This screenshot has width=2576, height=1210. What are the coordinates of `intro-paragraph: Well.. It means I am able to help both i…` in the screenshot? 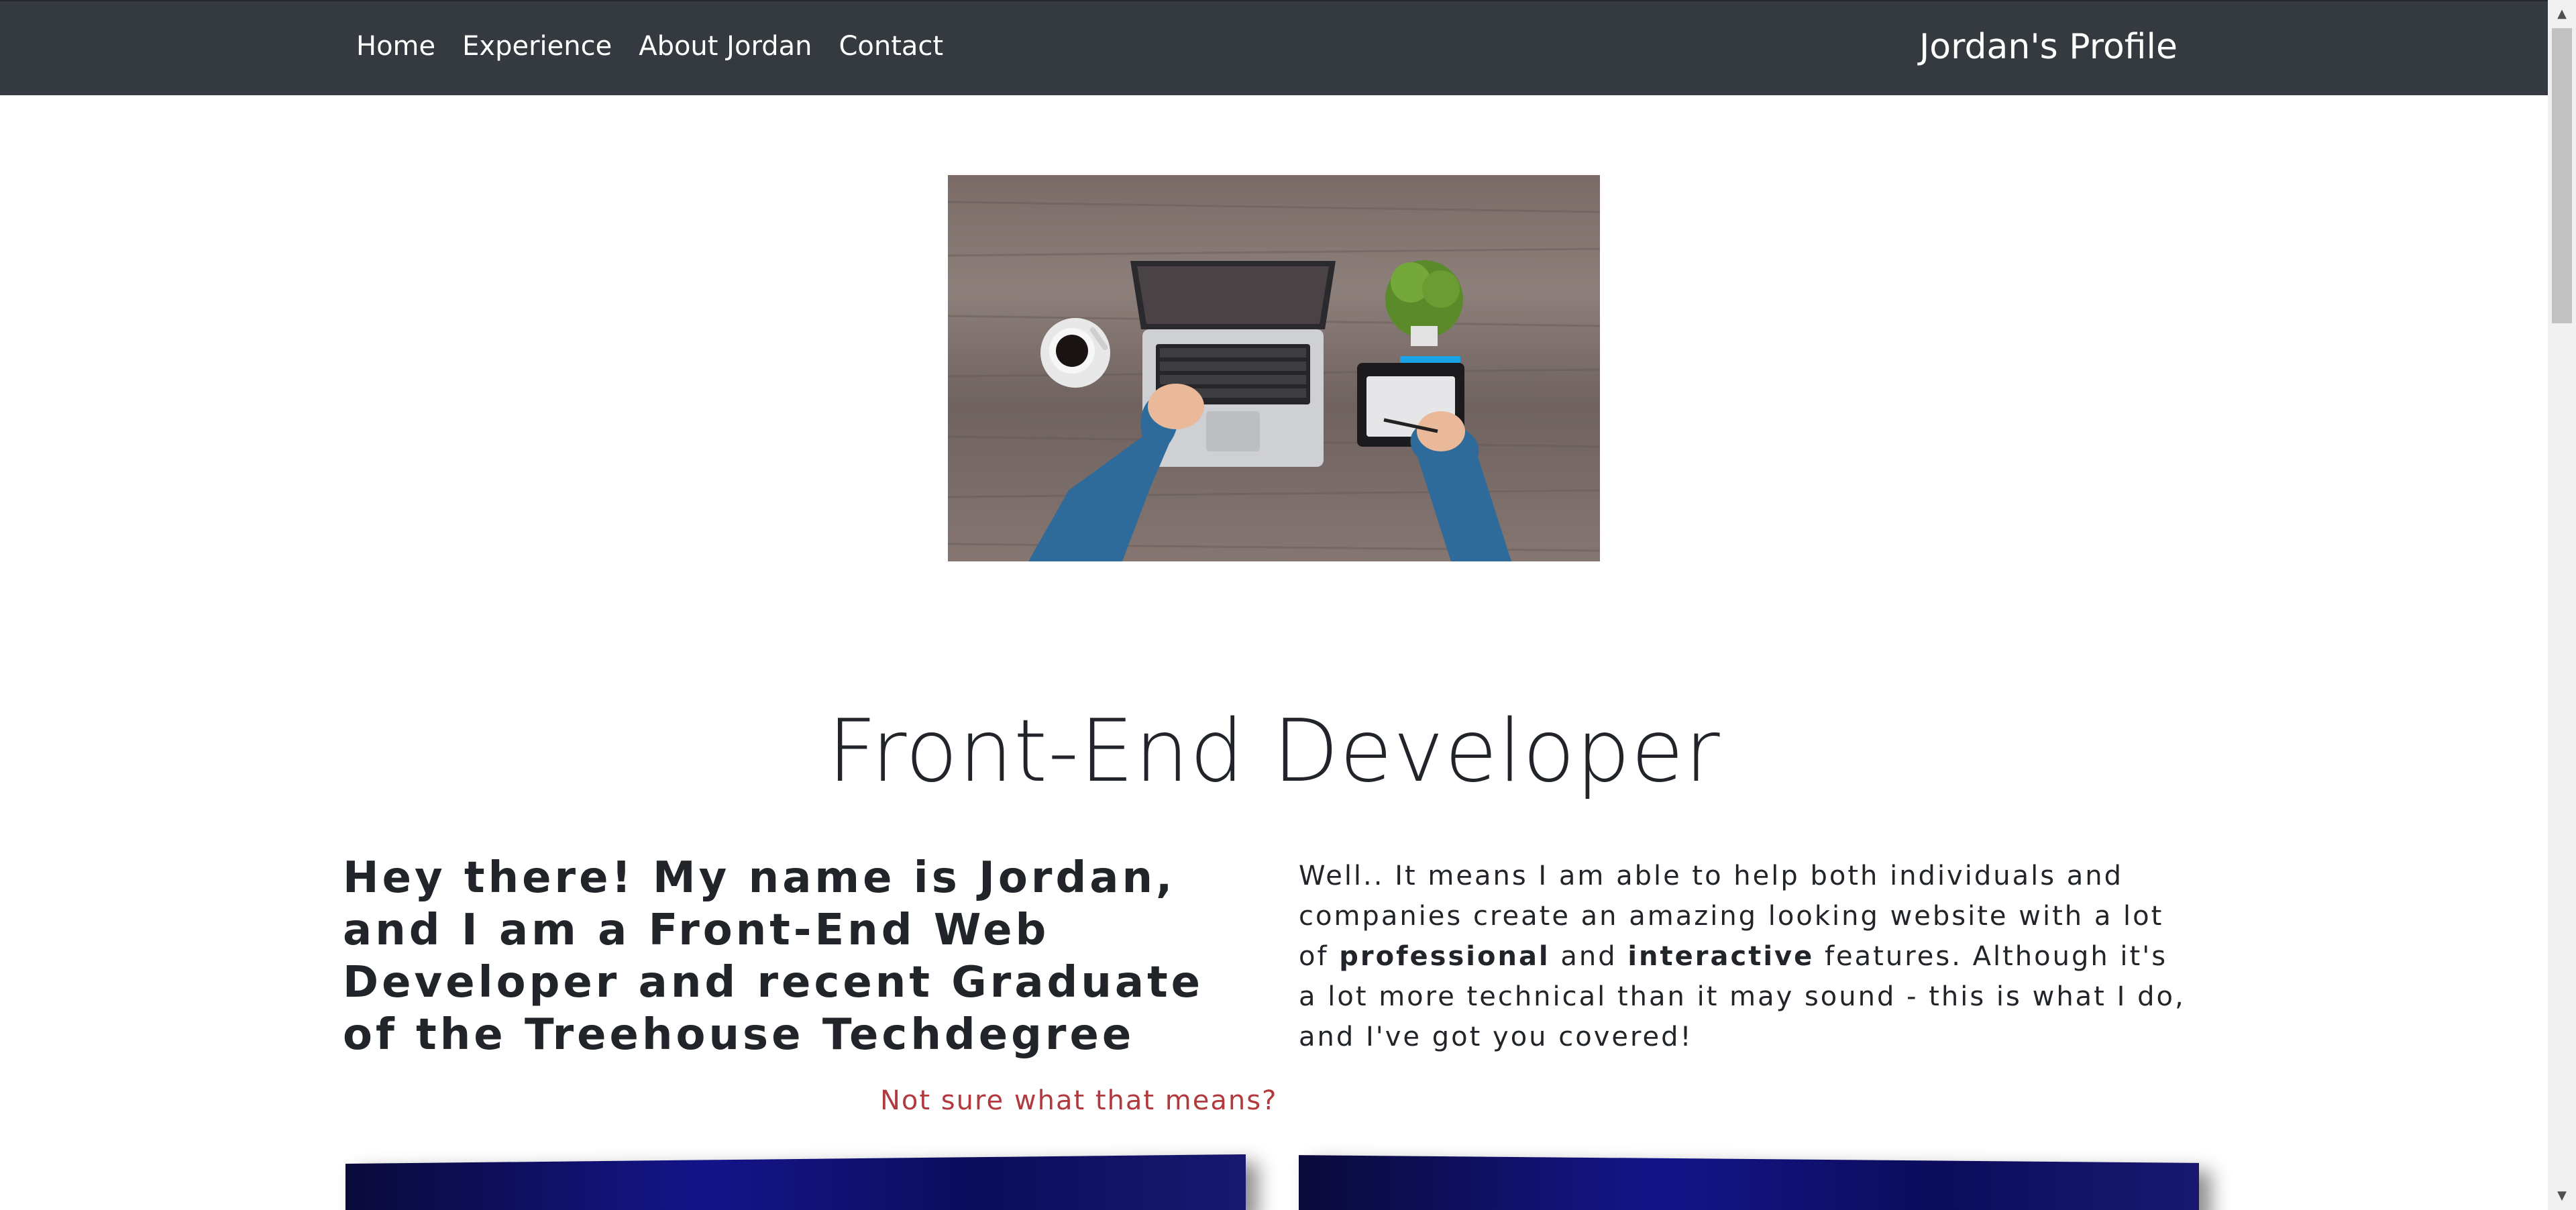 It's located at (1745, 956).